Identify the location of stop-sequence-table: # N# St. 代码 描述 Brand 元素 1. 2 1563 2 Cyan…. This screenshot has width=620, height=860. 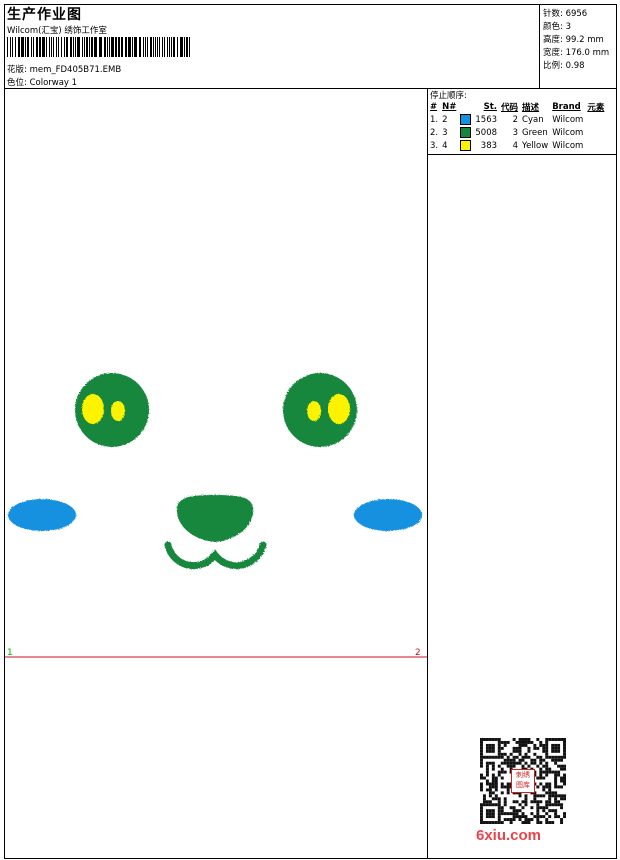
(517, 126).